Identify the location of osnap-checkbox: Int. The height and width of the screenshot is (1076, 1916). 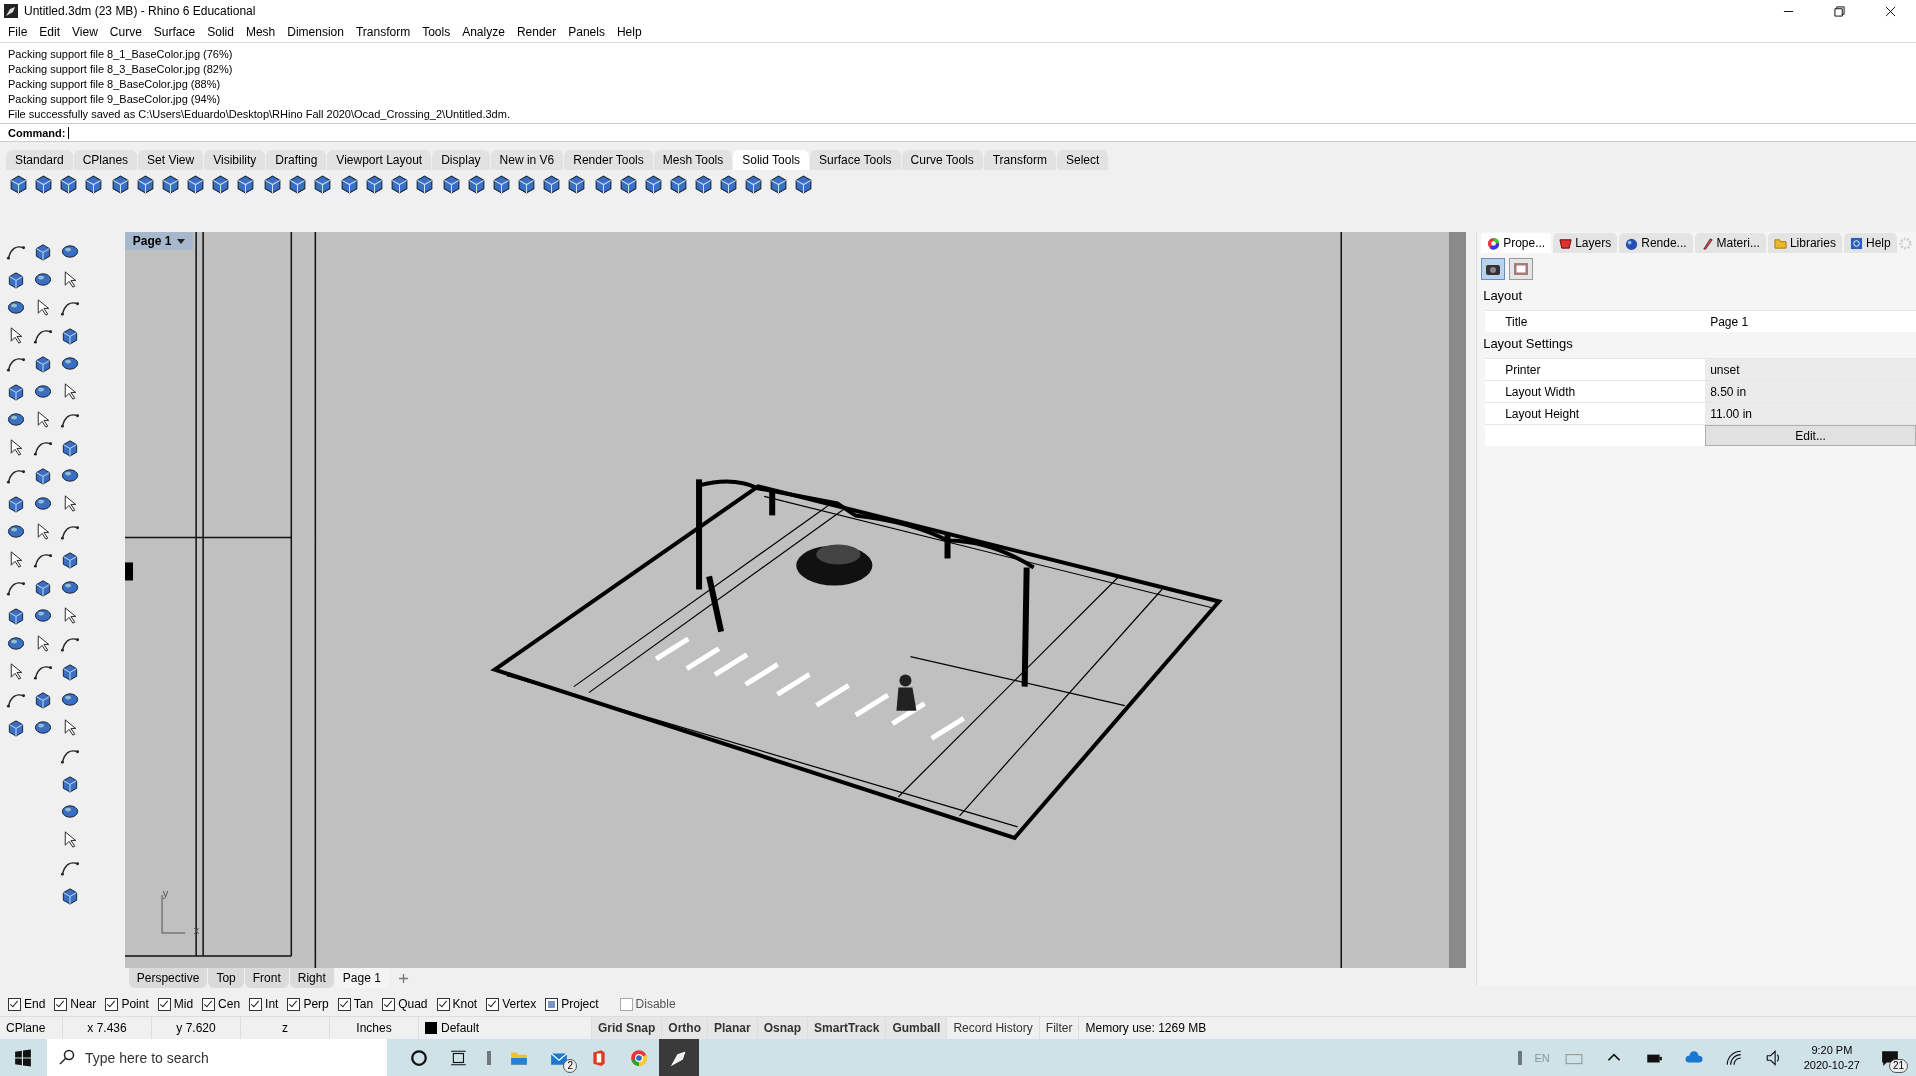
(264, 1004).